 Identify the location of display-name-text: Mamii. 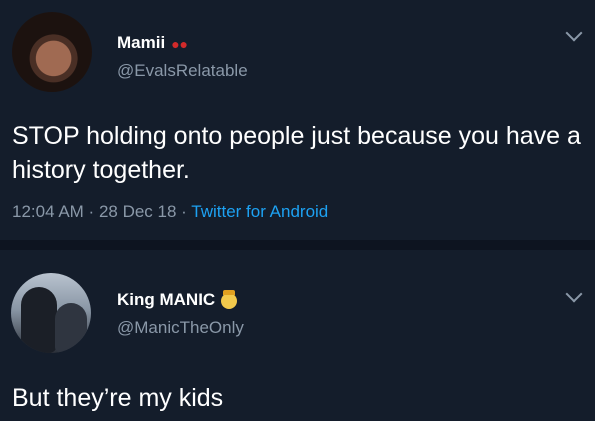
(141, 42).